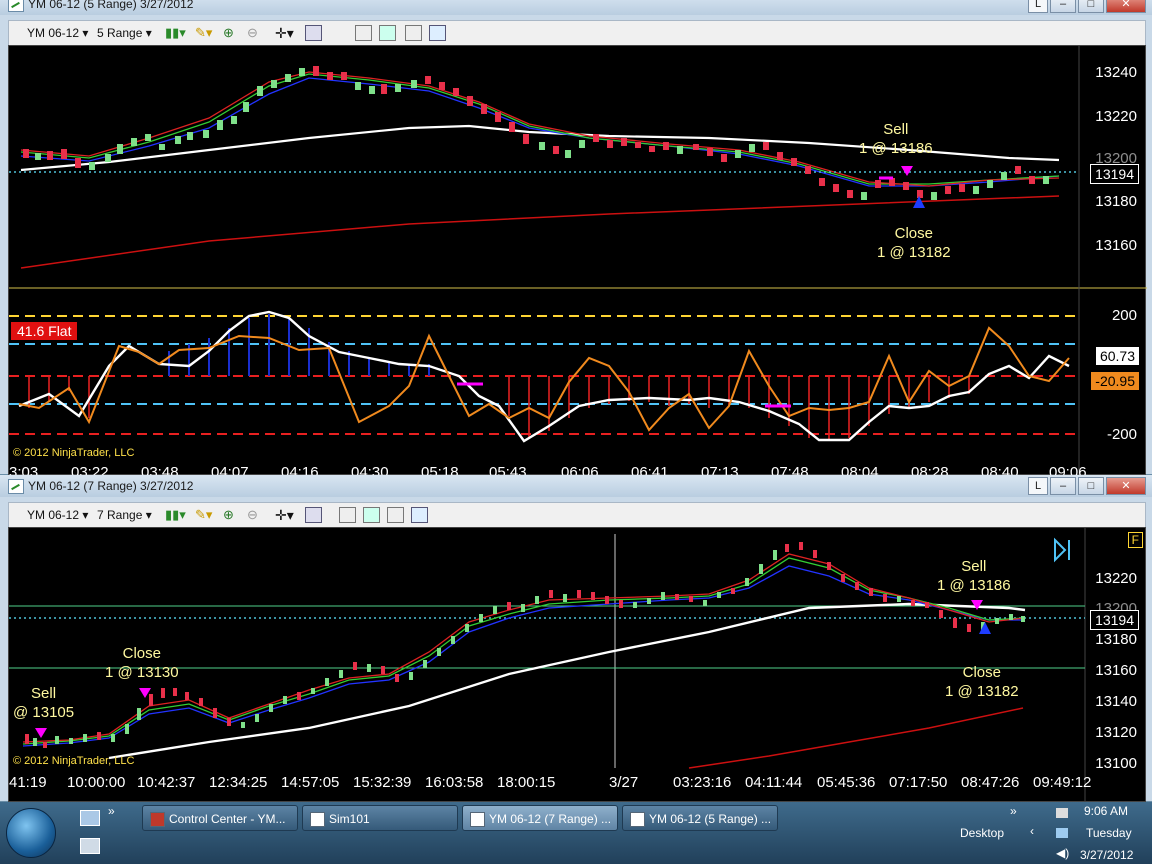  I want to click on indicator-badge: 41.6 Flat, so click(44, 331).